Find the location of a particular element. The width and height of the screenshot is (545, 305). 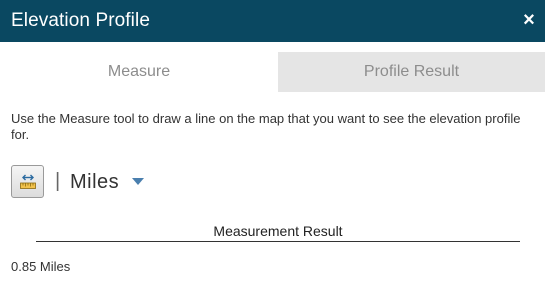

close-icon: × is located at coordinates (529, 20).